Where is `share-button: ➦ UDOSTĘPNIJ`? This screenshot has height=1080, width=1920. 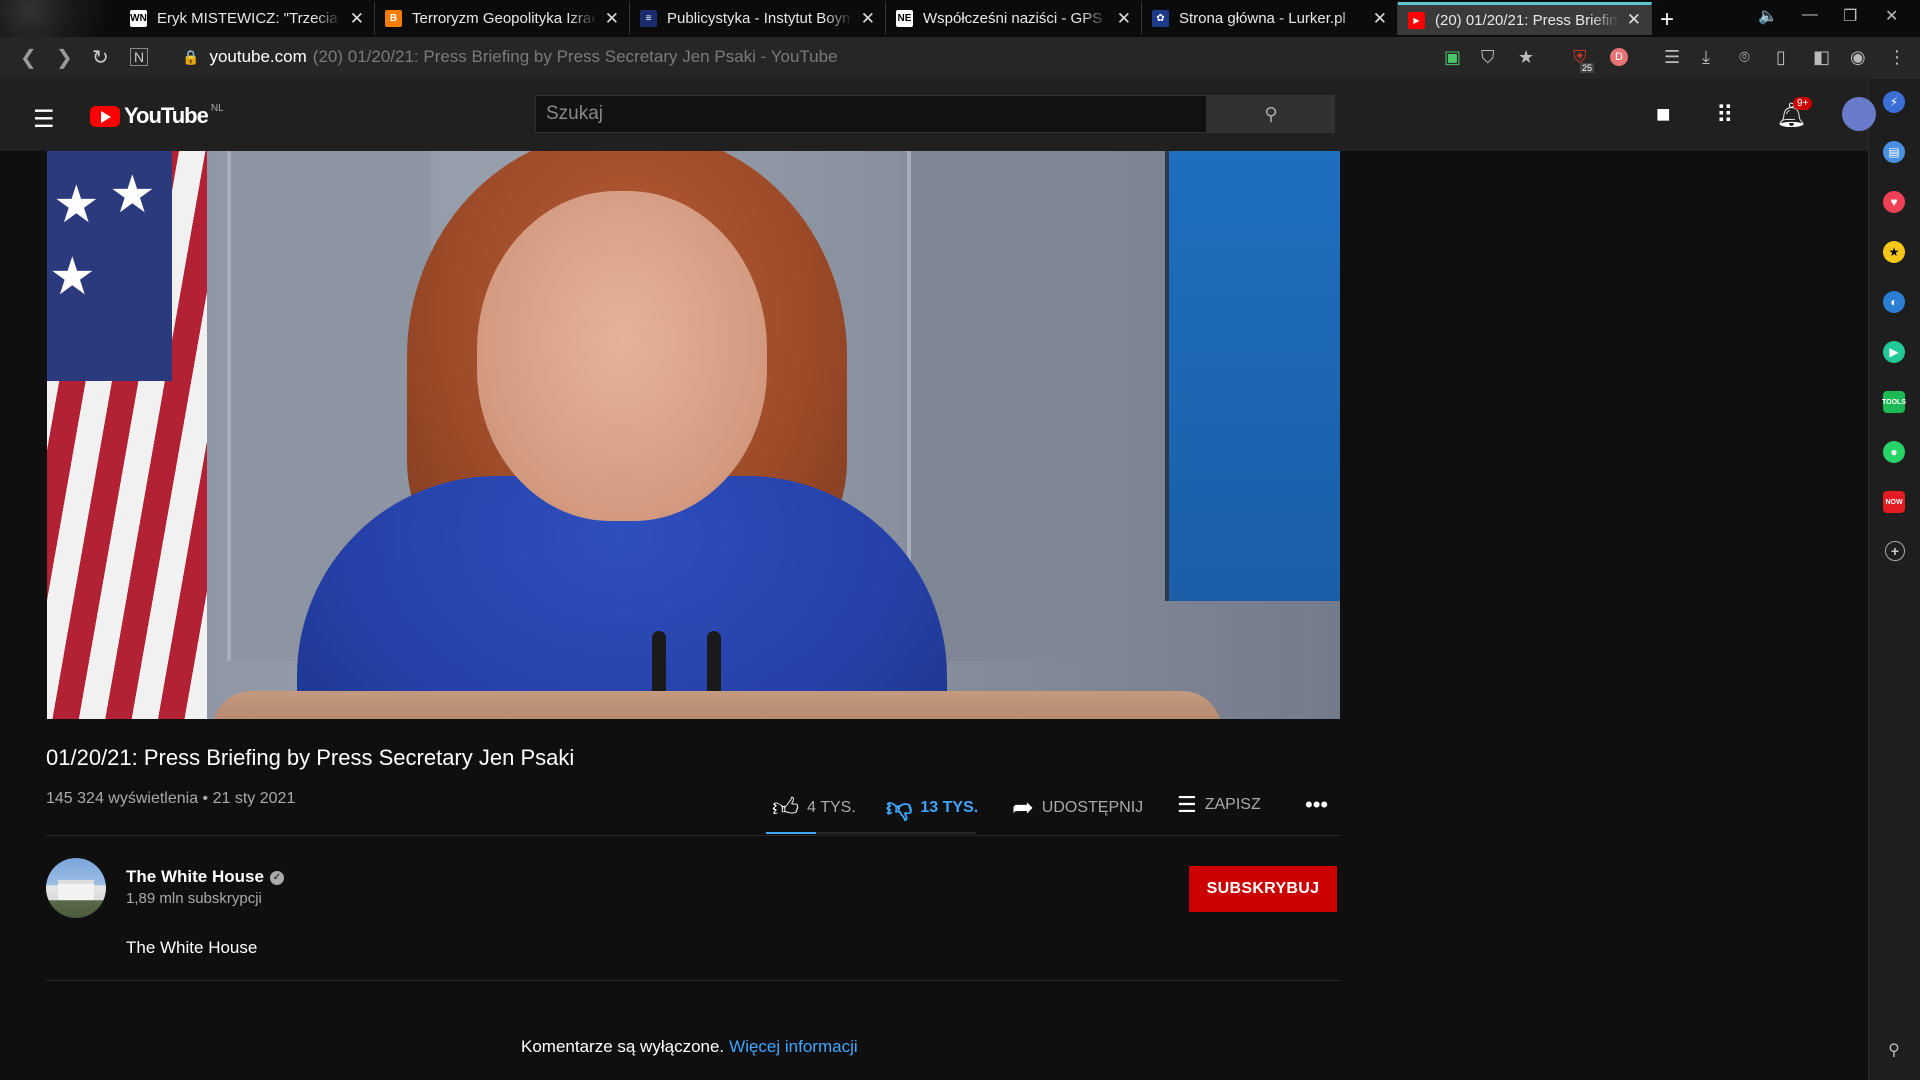
share-button: ➦ UDOSTĘPNIJ is located at coordinates (1077, 807).